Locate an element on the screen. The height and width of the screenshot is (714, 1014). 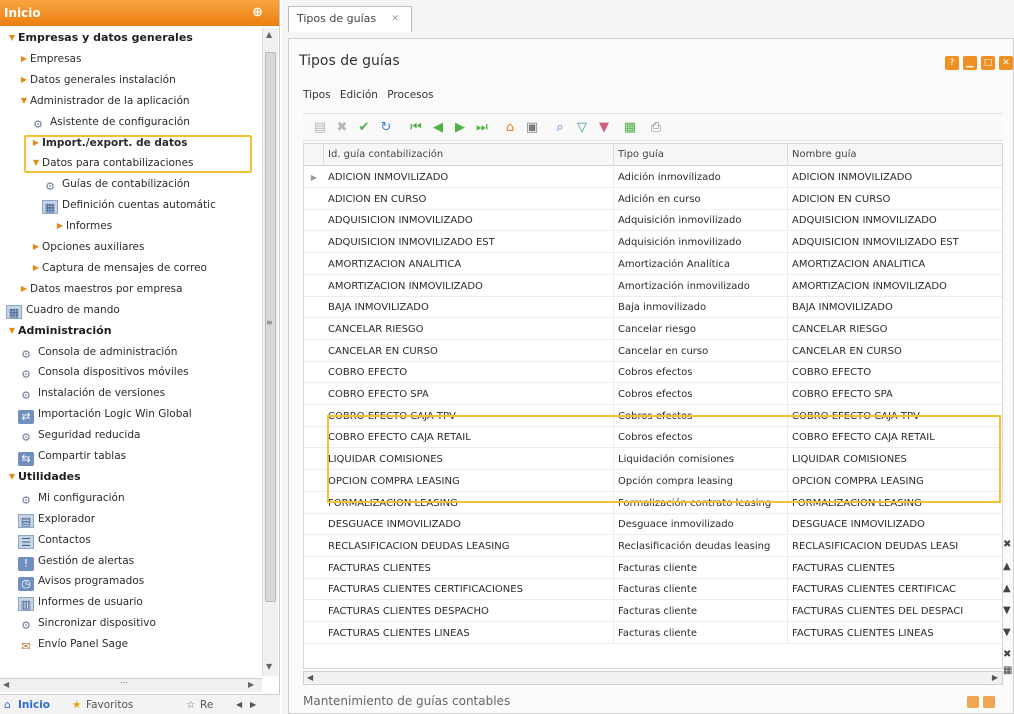
tree-item: ▶ Datos generales instalación is located at coordinates (97, 80).